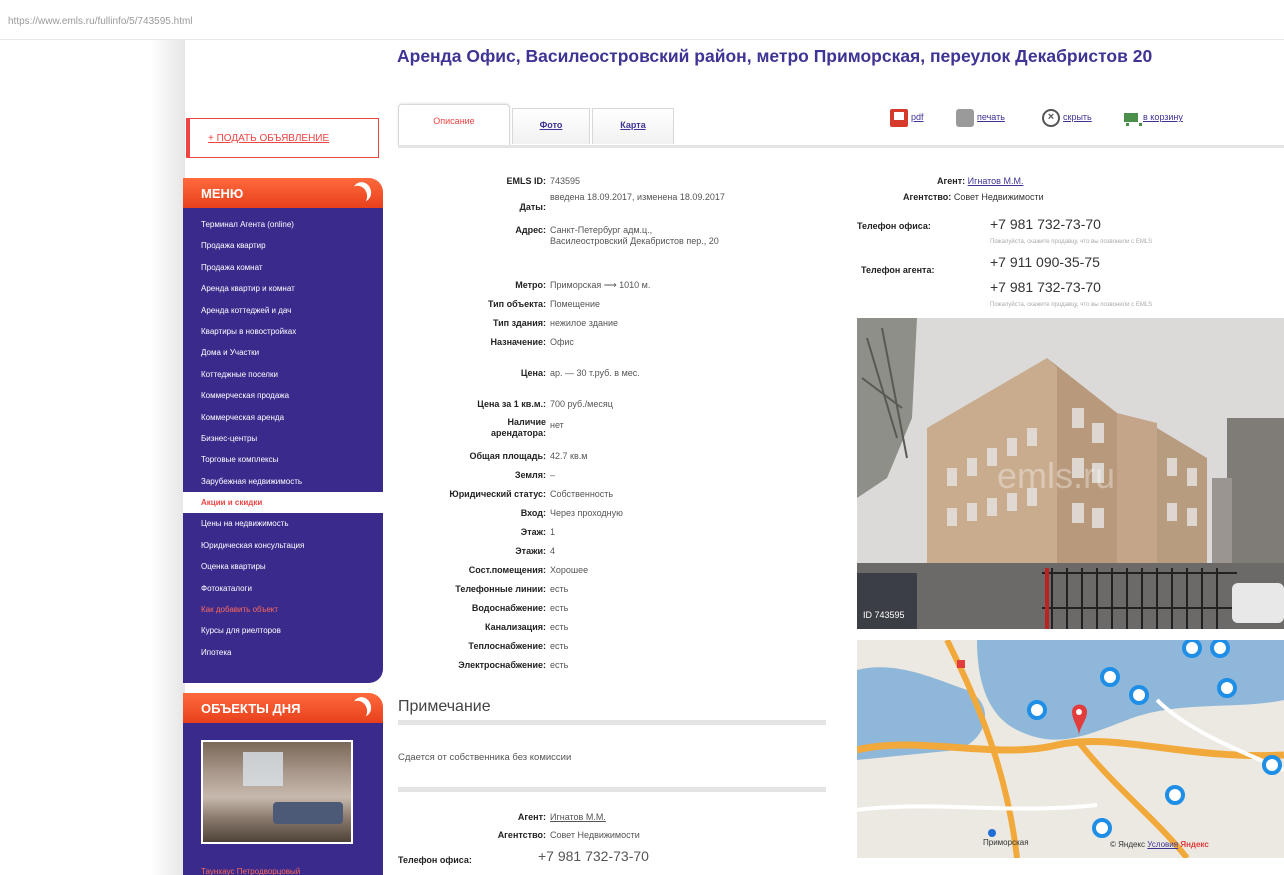 This screenshot has width=1284, height=875. Describe the element at coordinates (283, 459) in the screenshot. I see `menu-item: Торговые комплексы` at that location.